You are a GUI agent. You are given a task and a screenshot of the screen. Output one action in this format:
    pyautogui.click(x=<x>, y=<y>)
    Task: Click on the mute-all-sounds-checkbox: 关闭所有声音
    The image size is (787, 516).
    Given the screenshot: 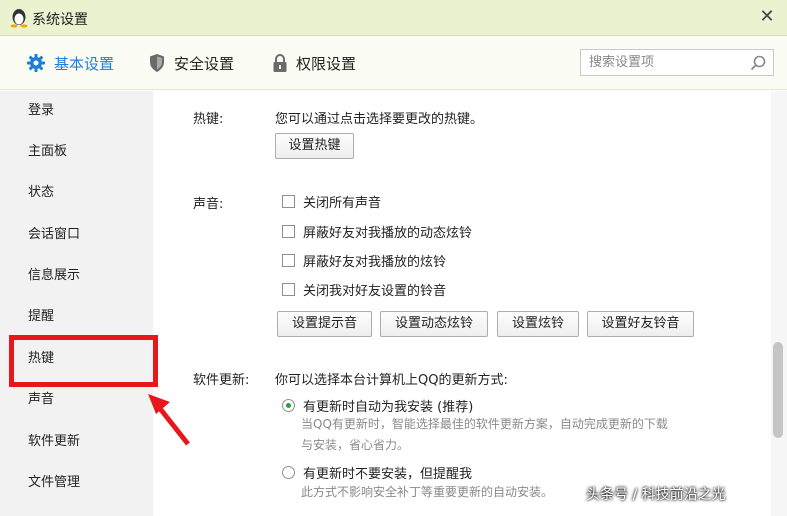 What is the action you would take?
    pyautogui.click(x=331, y=201)
    